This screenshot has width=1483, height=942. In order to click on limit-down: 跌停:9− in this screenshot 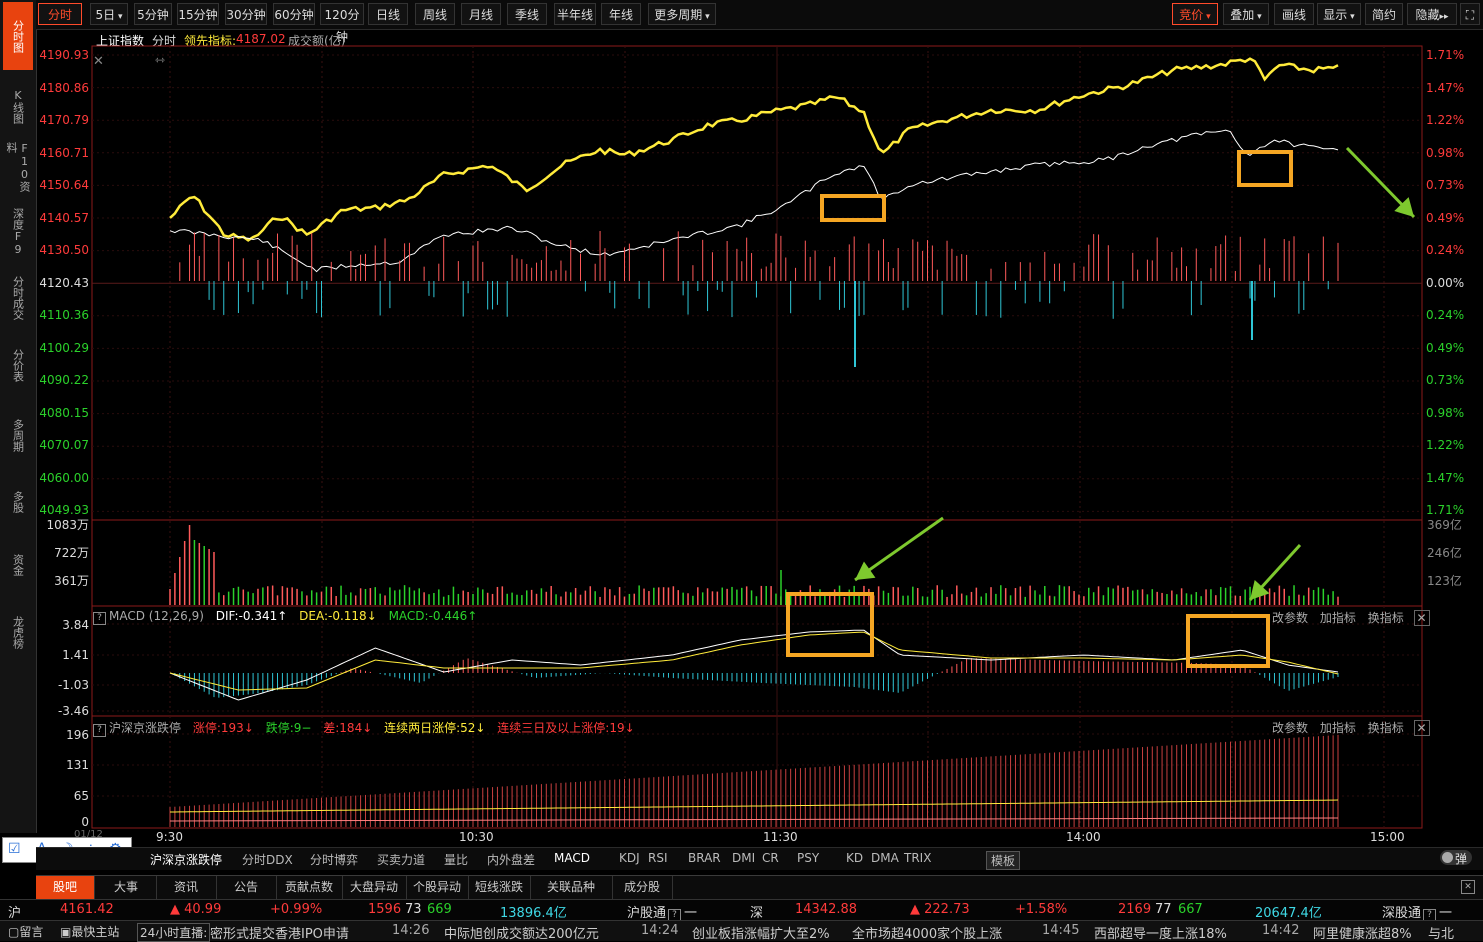, I will do `click(288, 728)`.